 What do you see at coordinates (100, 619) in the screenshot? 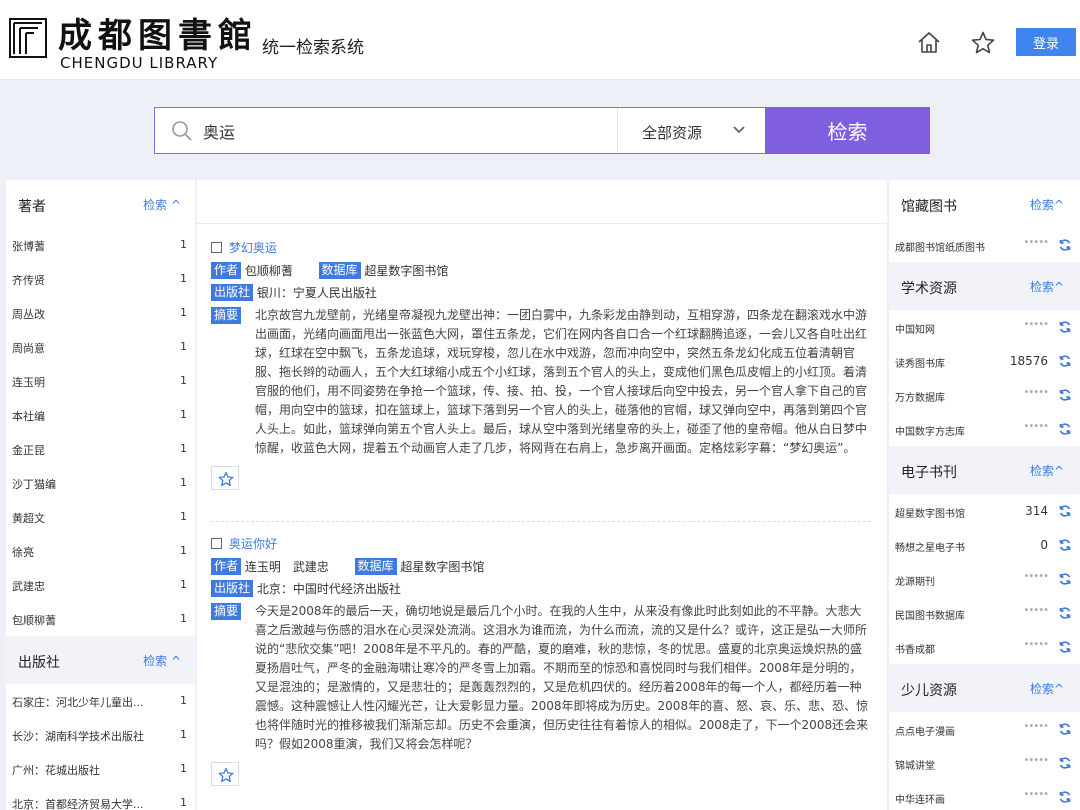
I see `facet-item: 包顺柳蓍 1` at bounding box center [100, 619].